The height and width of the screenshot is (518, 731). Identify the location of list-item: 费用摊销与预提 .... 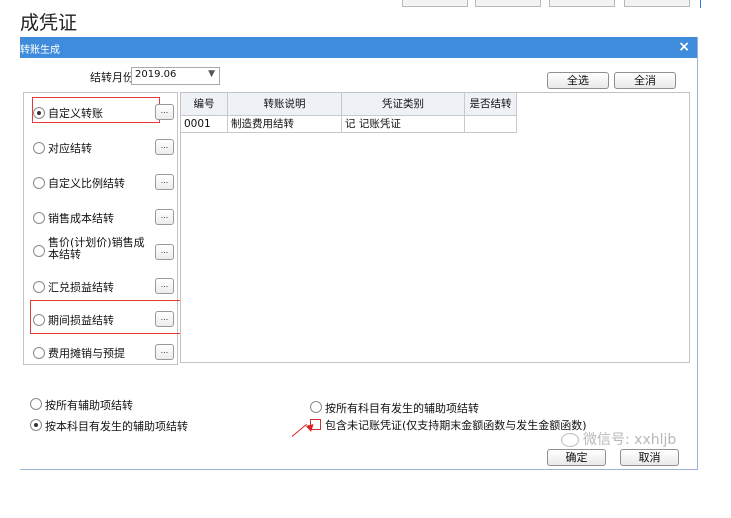
(100, 352).